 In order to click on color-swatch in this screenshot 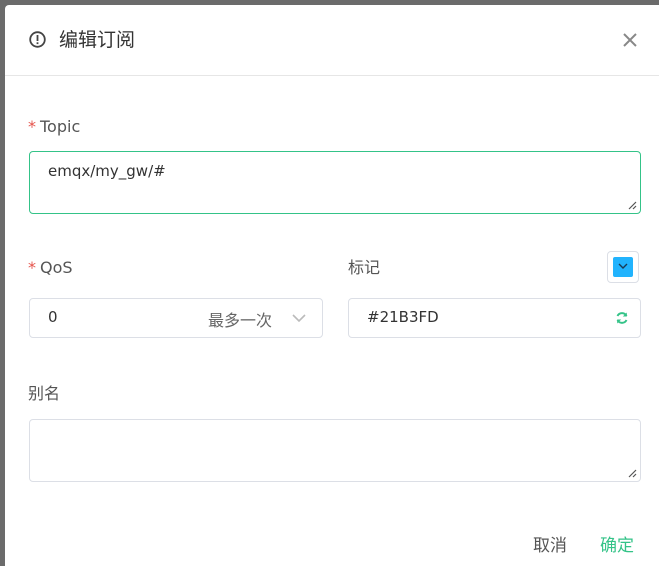, I will do `click(623, 267)`.